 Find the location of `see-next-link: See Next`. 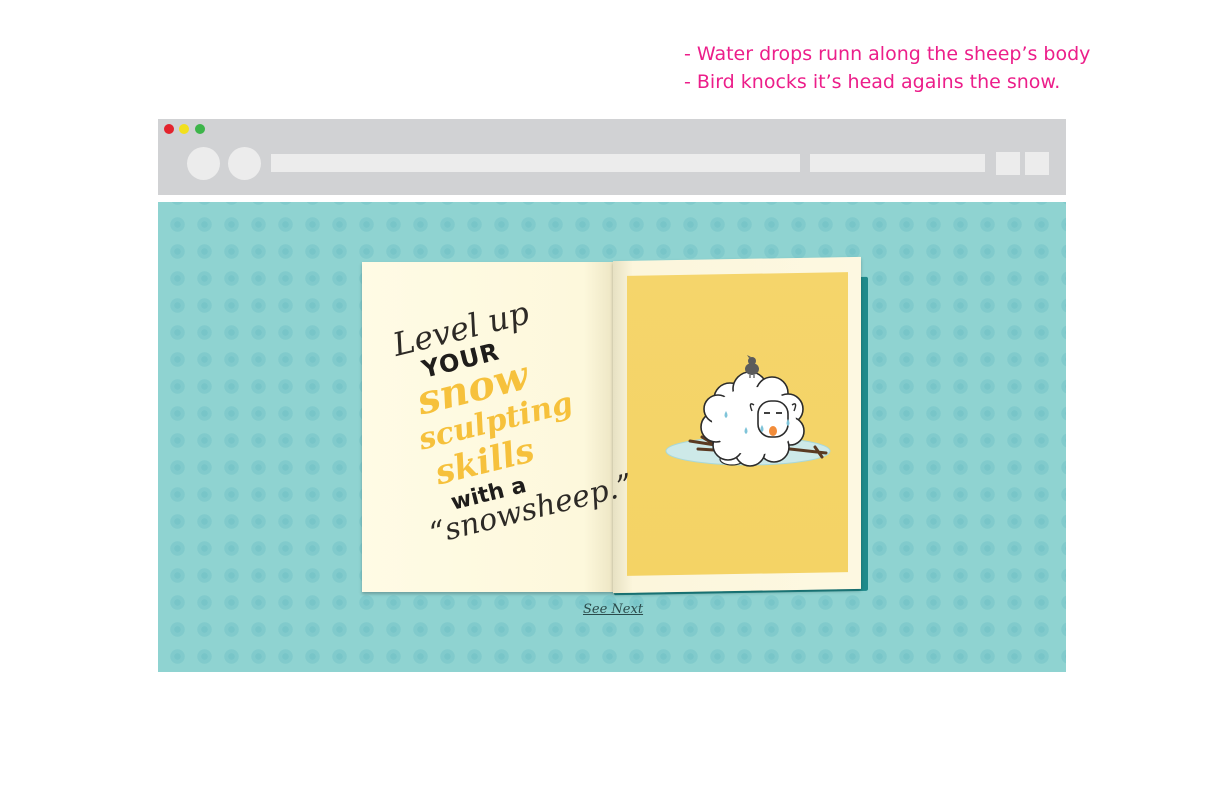

see-next-link: See Next is located at coordinates (613, 609).